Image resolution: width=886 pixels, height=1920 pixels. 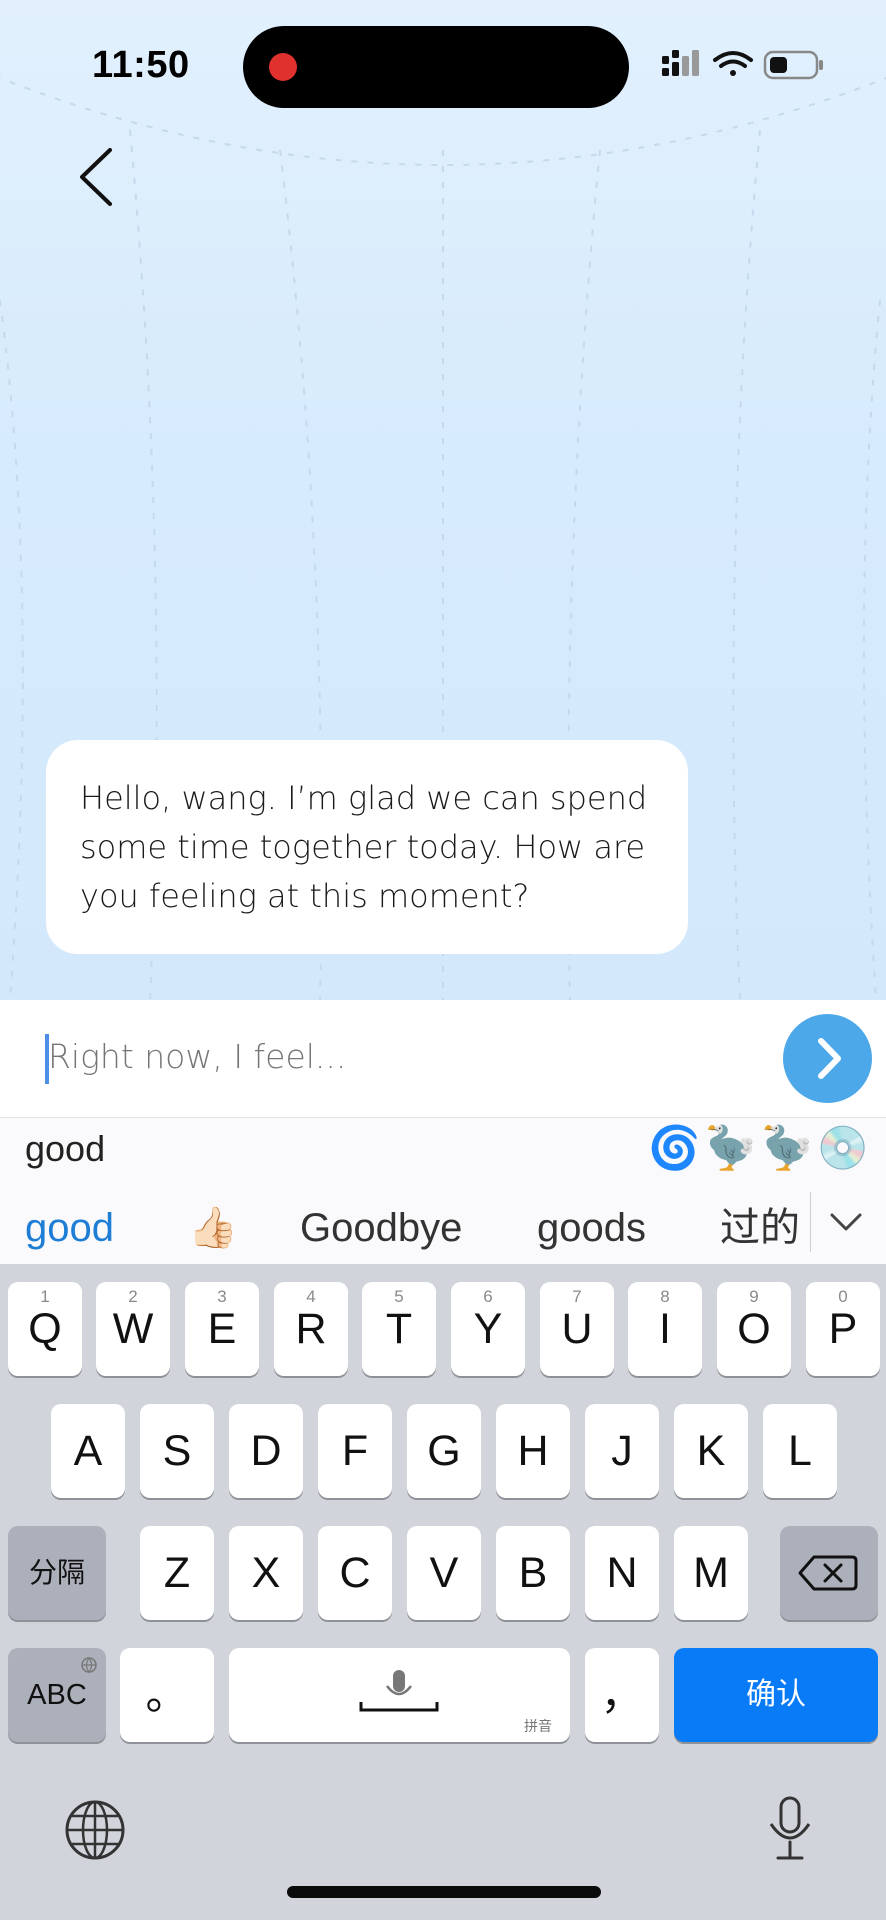 I want to click on key-a: A, so click(x=88, y=1451).